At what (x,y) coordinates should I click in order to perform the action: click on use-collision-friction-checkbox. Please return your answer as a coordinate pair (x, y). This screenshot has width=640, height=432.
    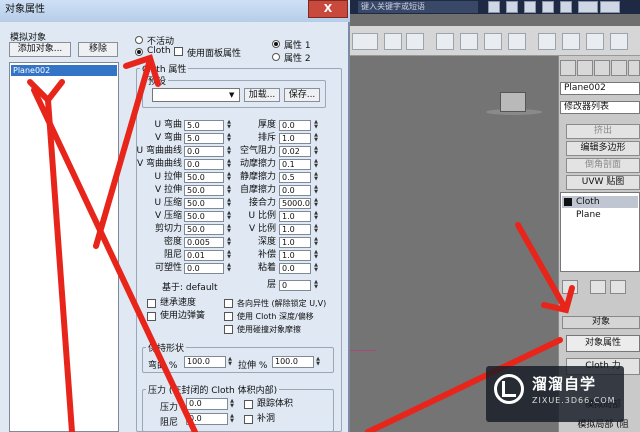
    Looking at the image, I should click on (228, 329).